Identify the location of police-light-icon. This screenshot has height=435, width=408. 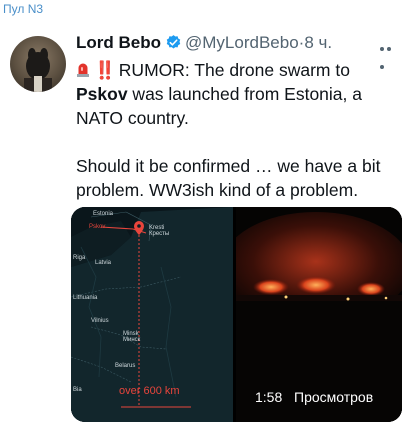
(83, 68).